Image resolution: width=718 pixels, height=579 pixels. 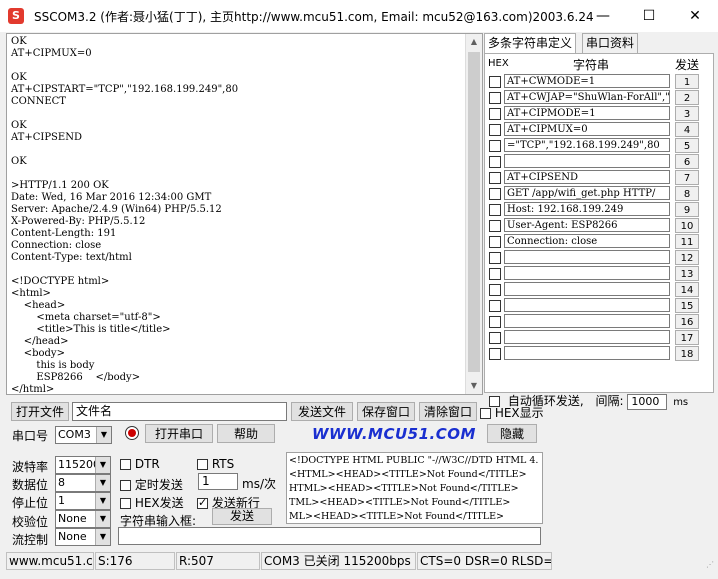 What do you see at coordinates (687, 257) in the screenshot?
I see `row-send-button: 12` at bounding box center [687, 257].